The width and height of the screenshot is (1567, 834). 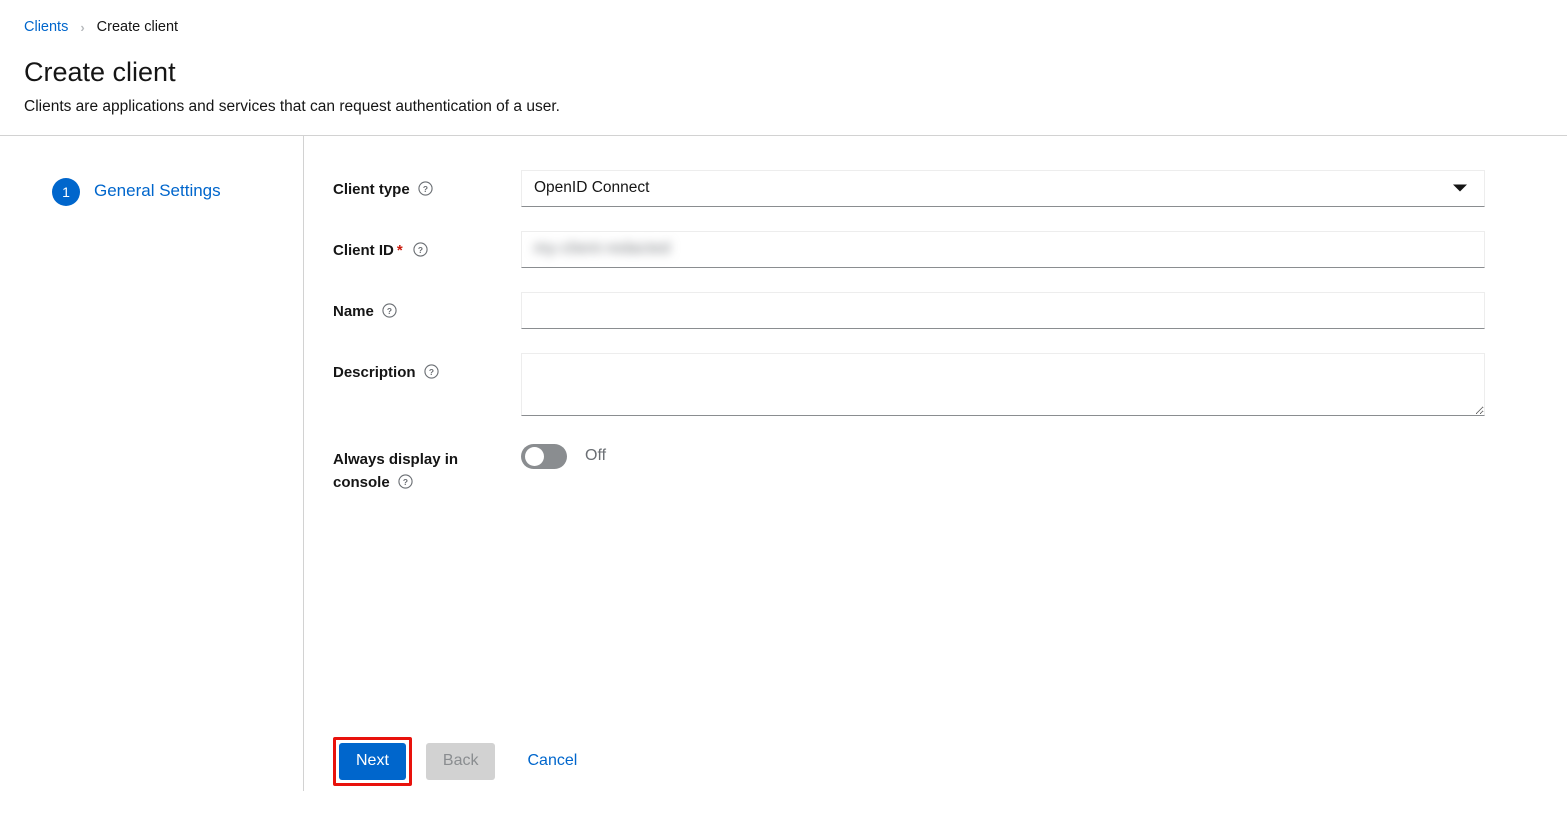 I want to click on wizard-step-general-settings: 1 General Settings, so click(x=151, y=192).